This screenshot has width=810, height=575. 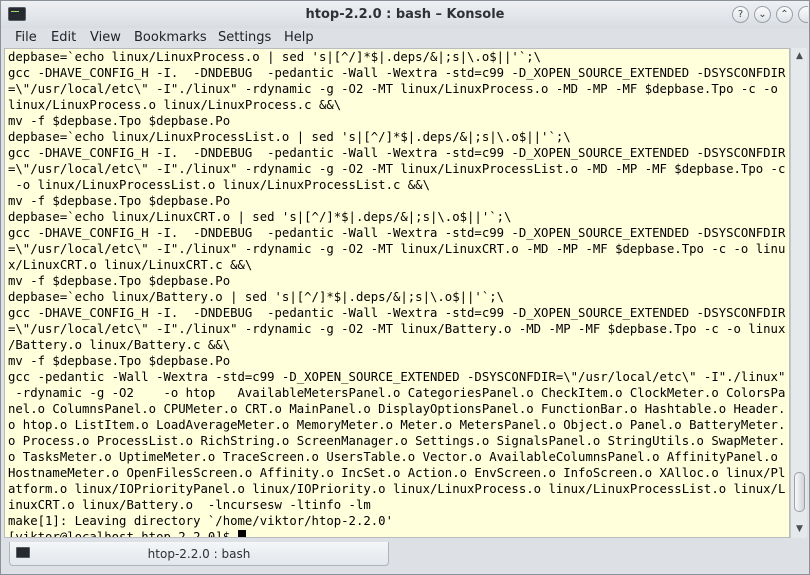 What do you see at coordinates (170, 37) in the screenshot?
I see `menu-bookmarks: Bookmarks` at bounding box center [170, 37].